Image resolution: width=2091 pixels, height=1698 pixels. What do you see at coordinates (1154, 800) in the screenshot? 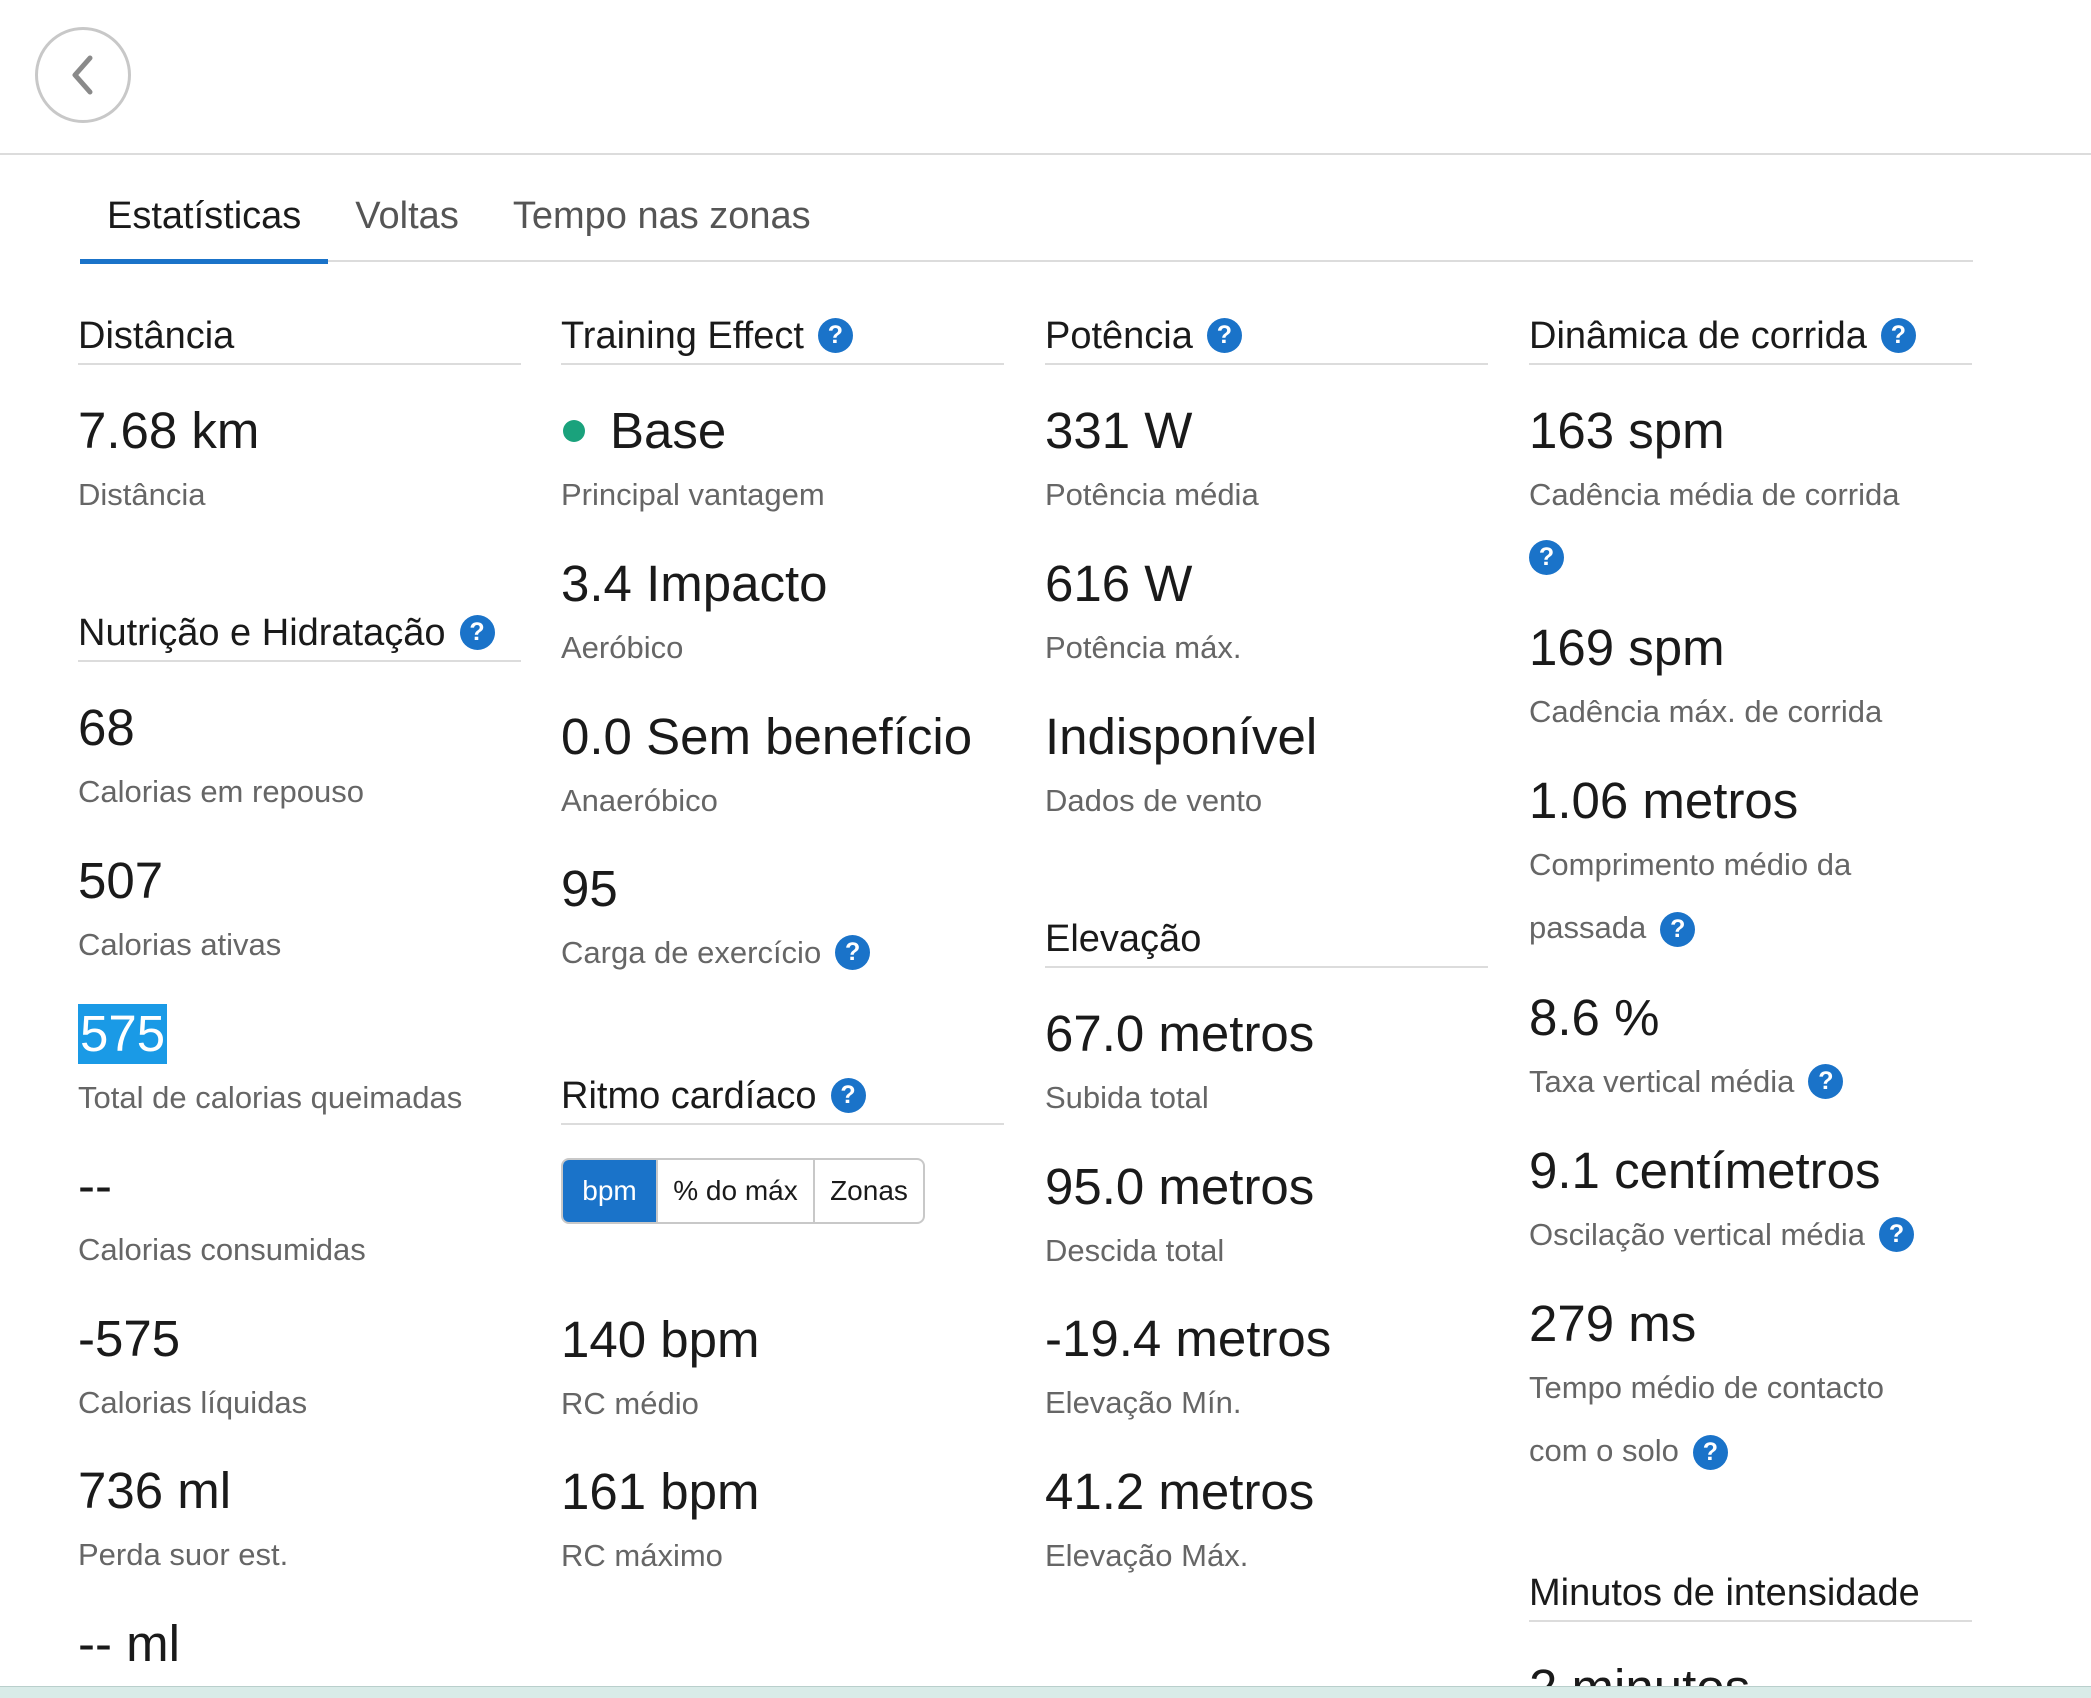
I see `wind-data-label: Dados de vento` at bounding box center [1154, 800].